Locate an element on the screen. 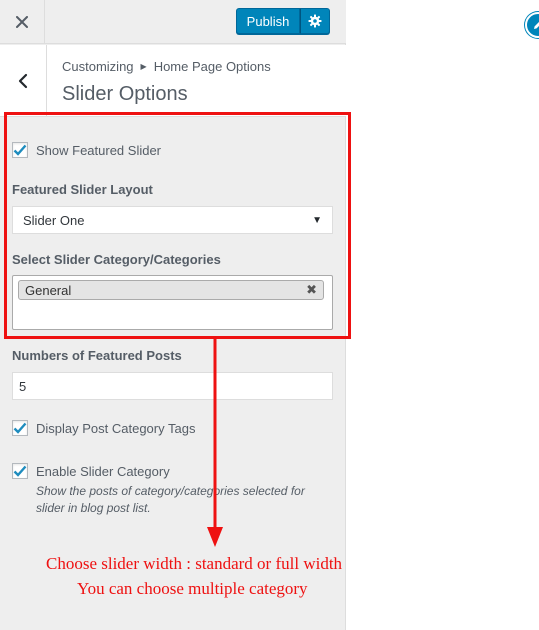 This screenshot has height=630, width=539. display-post-category-tags-checkbox is located at coordinates (20, 428).